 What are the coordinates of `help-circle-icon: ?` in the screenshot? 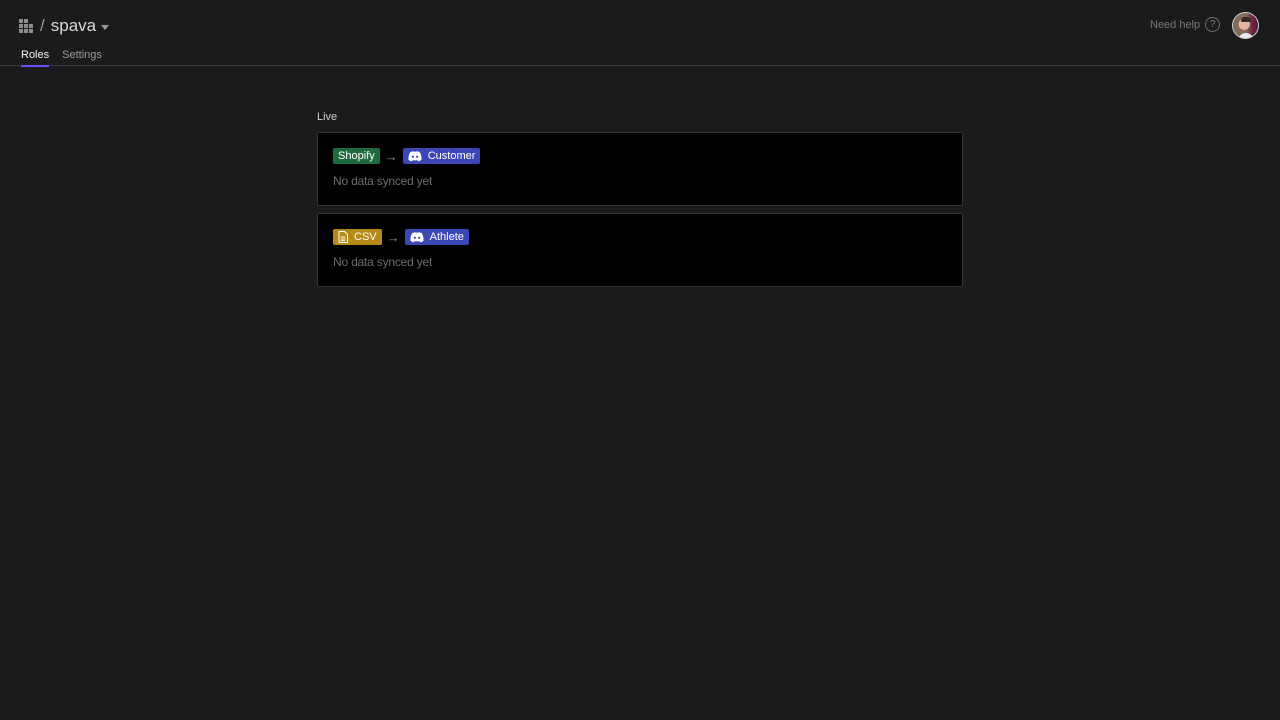 It's located at (1213, 24).